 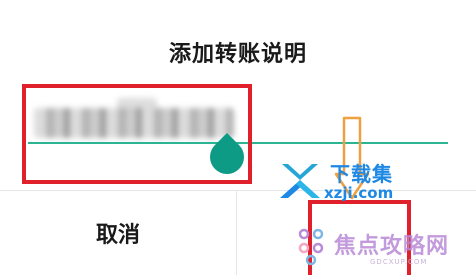 I want to click on jiaodian-watermark-text: 焦点攻略网, so click(x=392, y=246).